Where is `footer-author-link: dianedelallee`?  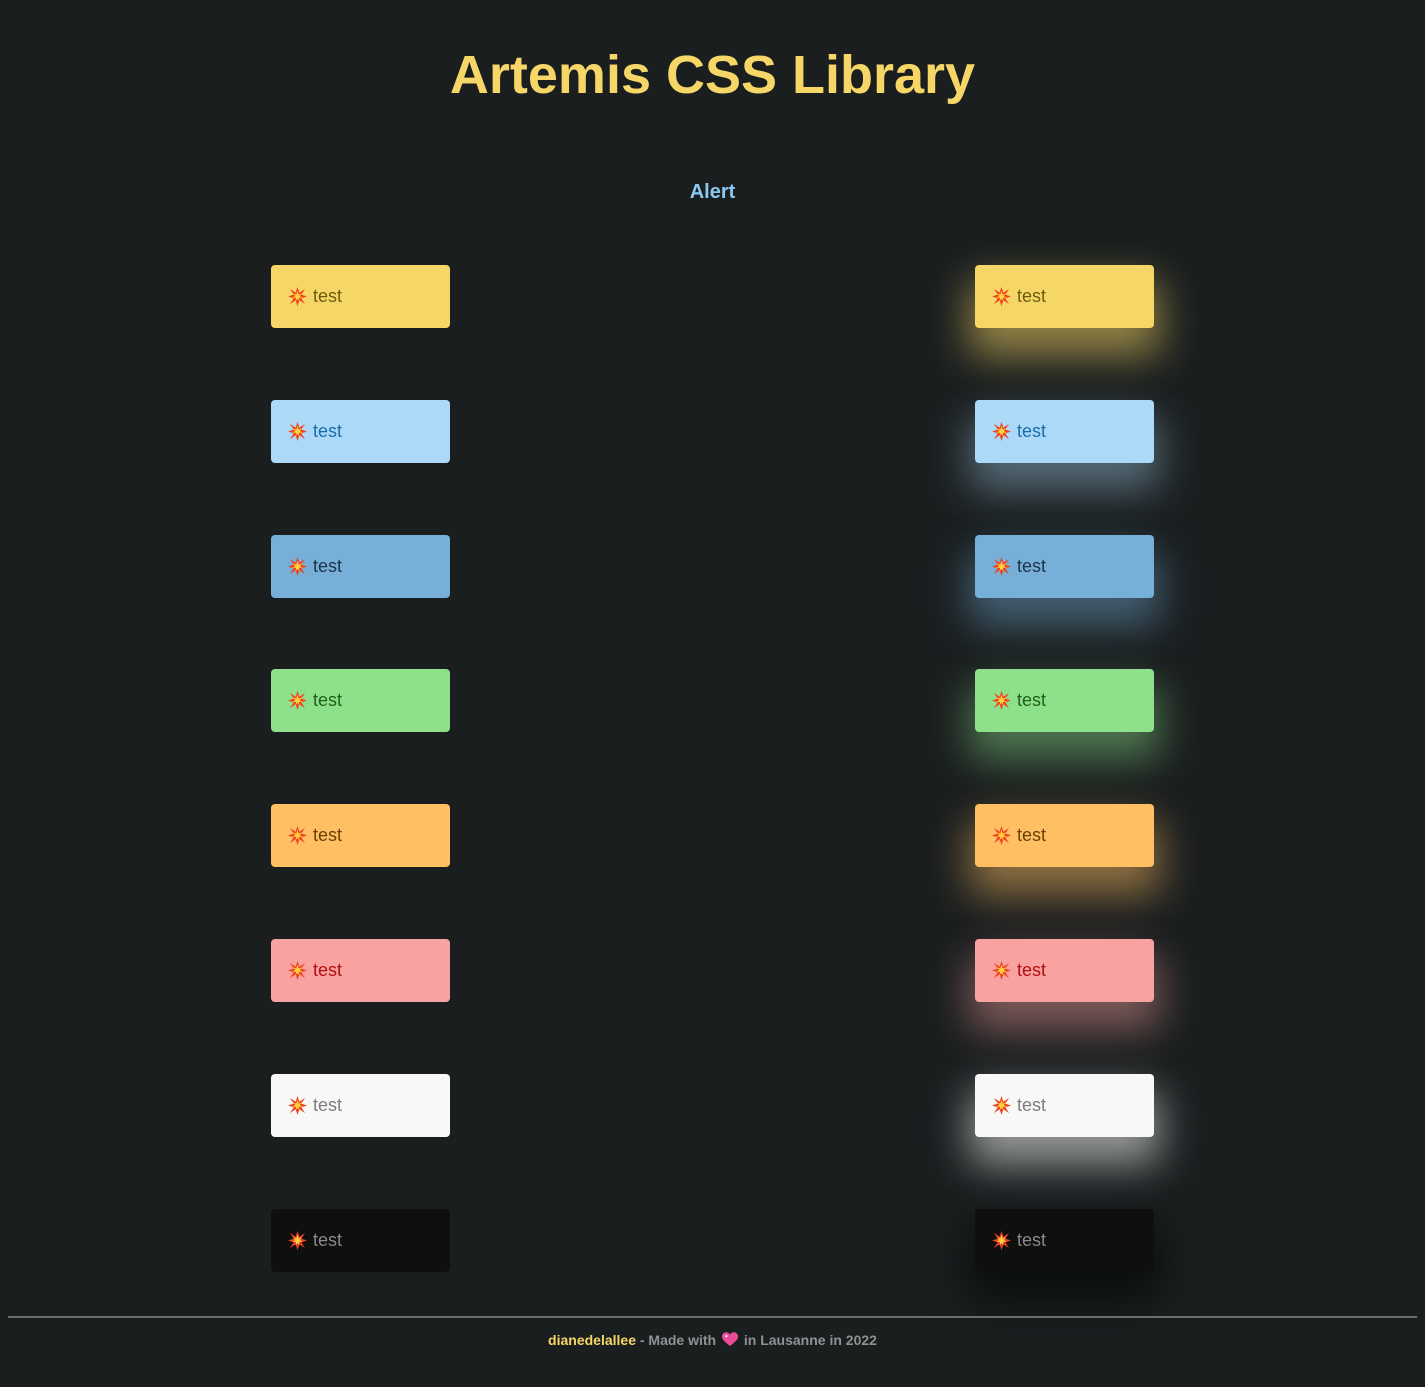 footer-author-link: dianedelallee is located at coordinates (592, 1340).